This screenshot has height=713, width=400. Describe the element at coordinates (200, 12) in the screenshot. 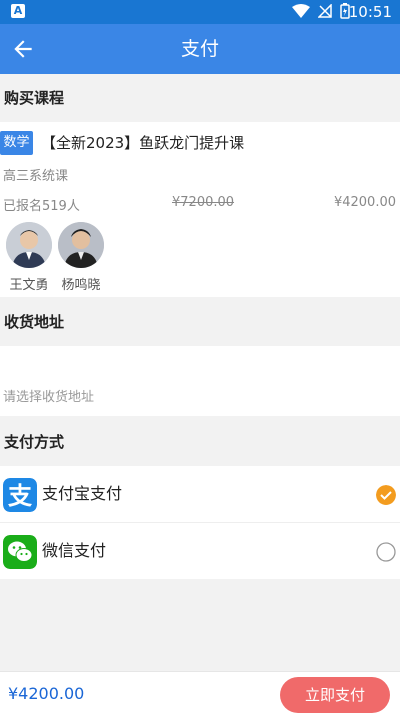

I see `status-bar: A 10:51` at that location.